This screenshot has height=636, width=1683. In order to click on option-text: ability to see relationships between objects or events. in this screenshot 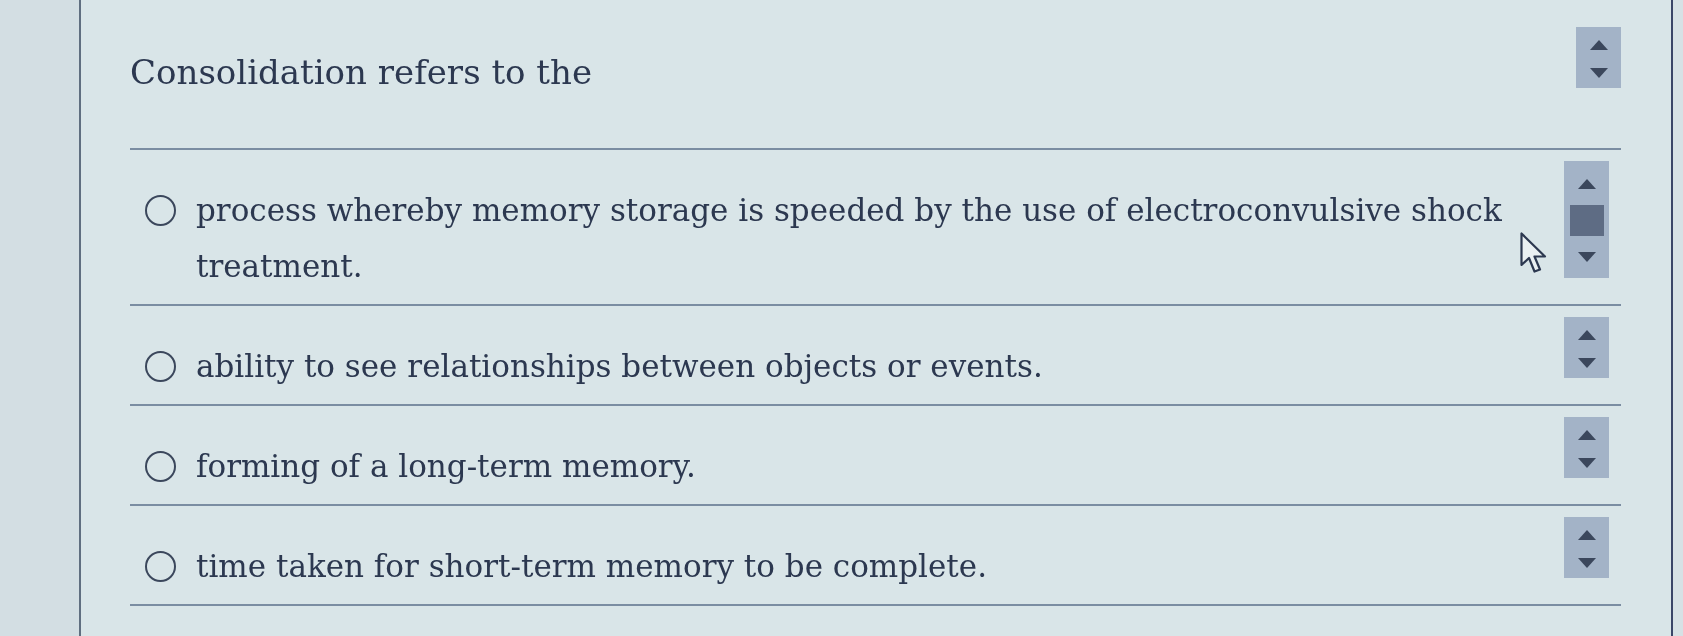, I will do `click(619, 366)`.